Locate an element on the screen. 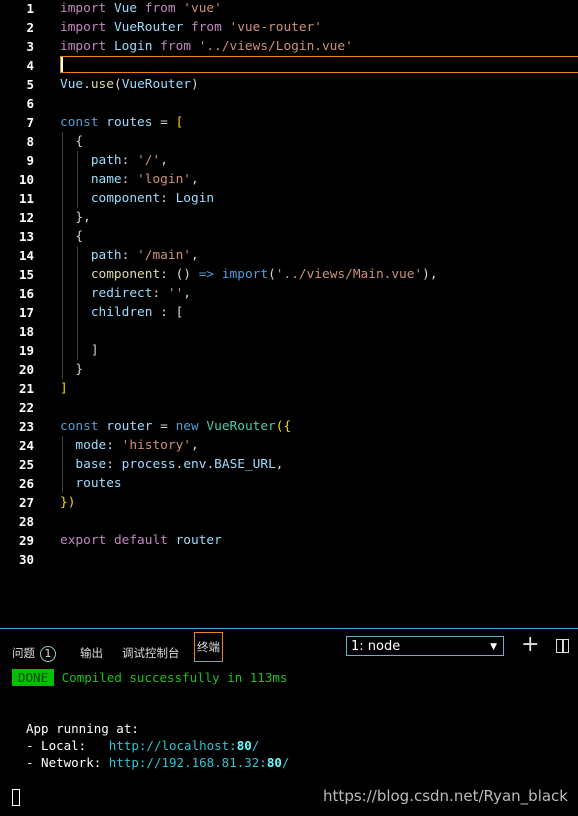 Image resolution: width=578 pixels, height=816 pixels. code-line: 24 mode: 'history', is located at coordinates (289, 445).